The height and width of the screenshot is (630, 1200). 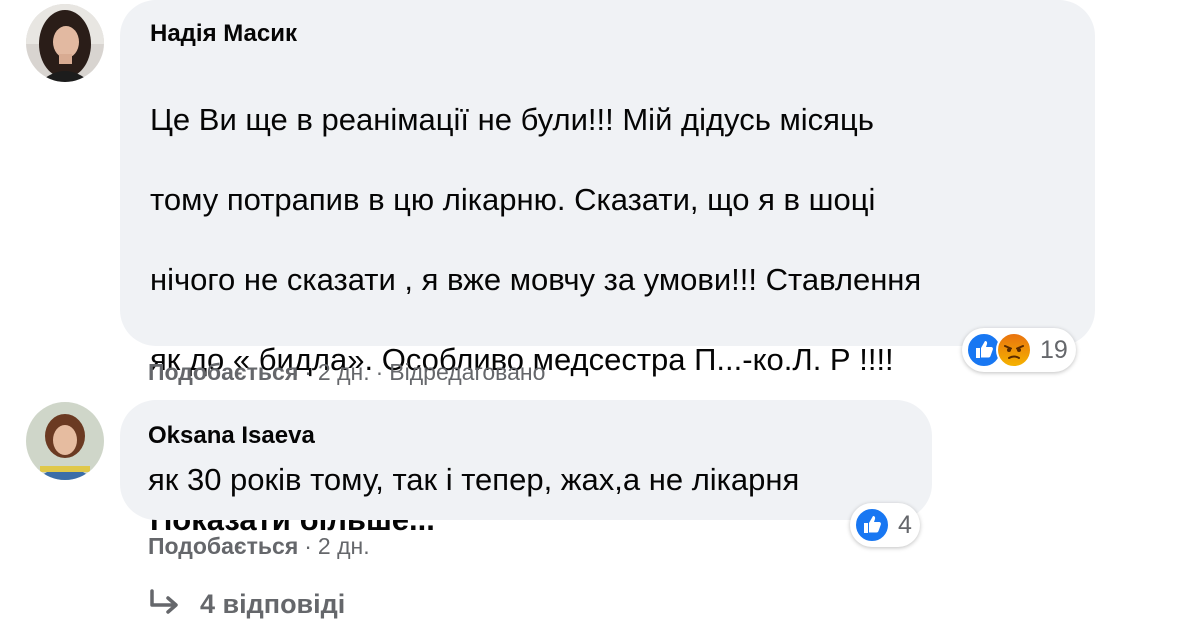 What do you see at coordinates (905, 524) in the screenshot?
I see `reaction-count: 4` at bounding box center [905, 524].